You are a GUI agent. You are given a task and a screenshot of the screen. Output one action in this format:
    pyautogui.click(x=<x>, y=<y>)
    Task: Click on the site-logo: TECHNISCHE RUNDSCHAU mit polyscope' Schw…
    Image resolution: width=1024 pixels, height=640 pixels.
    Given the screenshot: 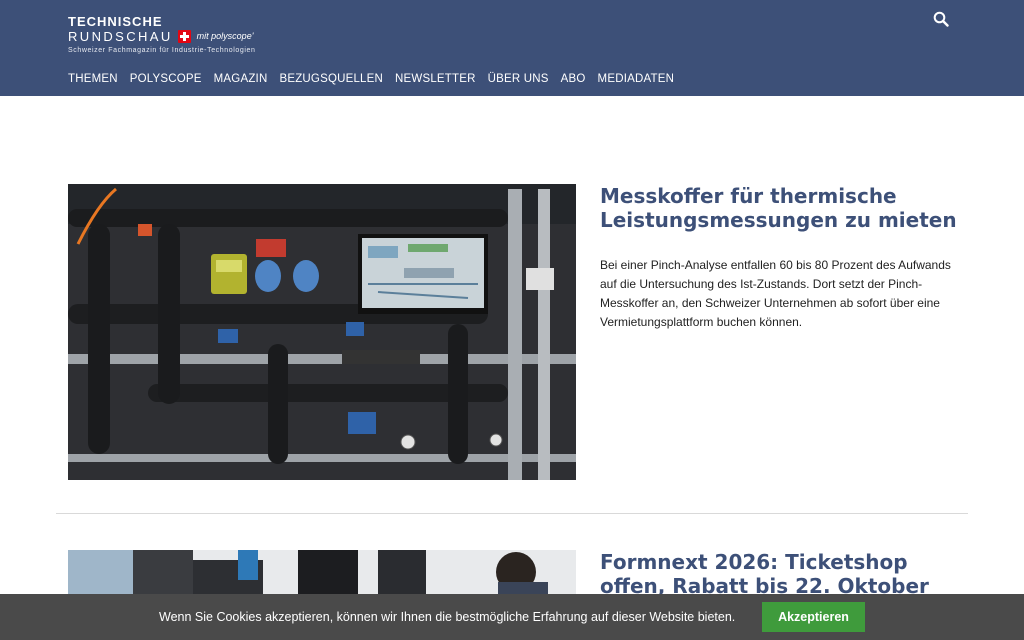 What is the action you would take?
    pyautogui.click(x=162, y=35)
    